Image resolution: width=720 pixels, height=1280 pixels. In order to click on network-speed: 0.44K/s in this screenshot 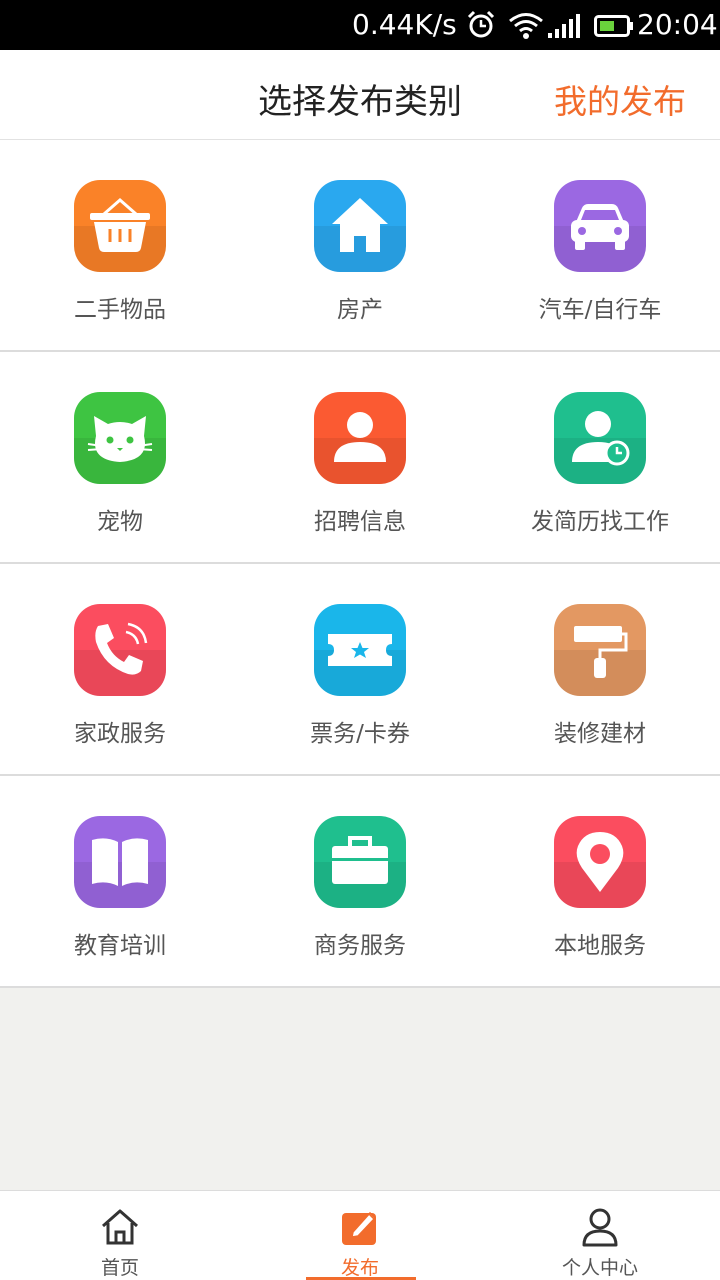, I will do `click(404, 24)`.